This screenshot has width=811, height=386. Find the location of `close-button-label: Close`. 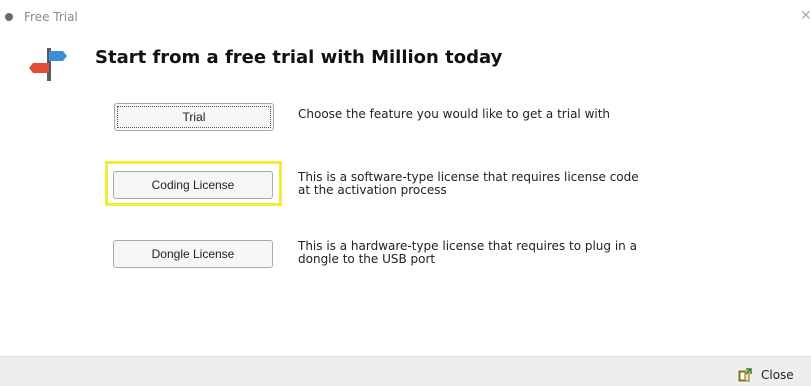

close-button-label: Close is located at coordinates (777, 374).